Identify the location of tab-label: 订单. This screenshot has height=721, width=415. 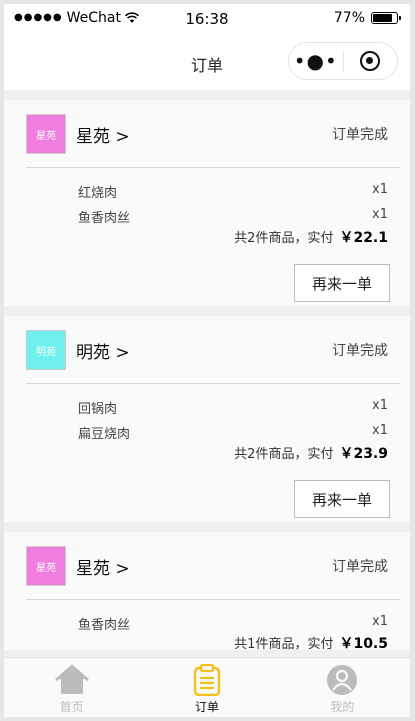
(206, 707).